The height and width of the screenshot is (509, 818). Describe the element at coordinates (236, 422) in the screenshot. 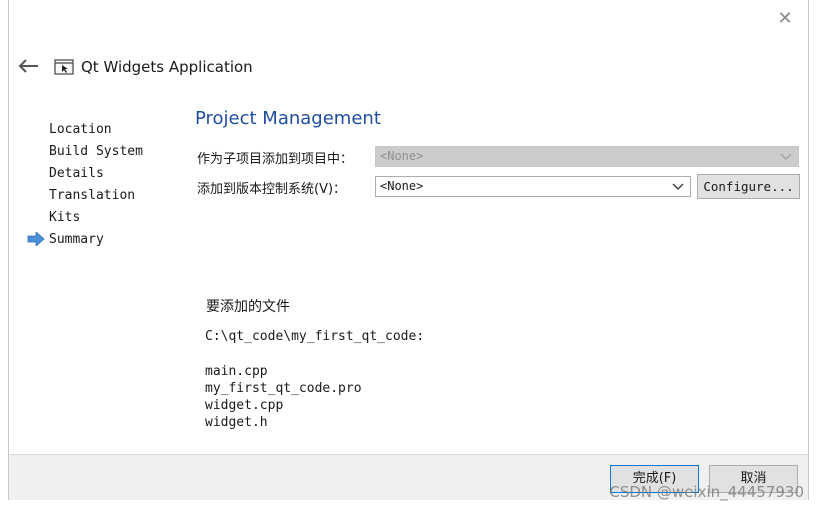

I see `file-item: widget.h` at that location.